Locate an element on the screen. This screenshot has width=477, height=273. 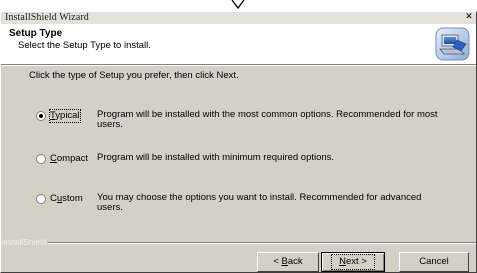
close-icon: ✕ is located at coordinates (469, 17).